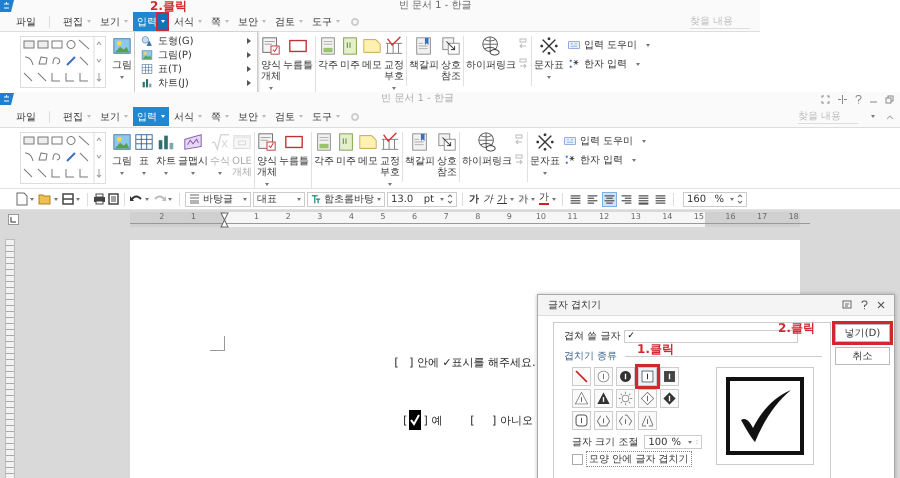 This screenshot has height=478, width=900. I want to click on restore-icon, so click(889, 99).